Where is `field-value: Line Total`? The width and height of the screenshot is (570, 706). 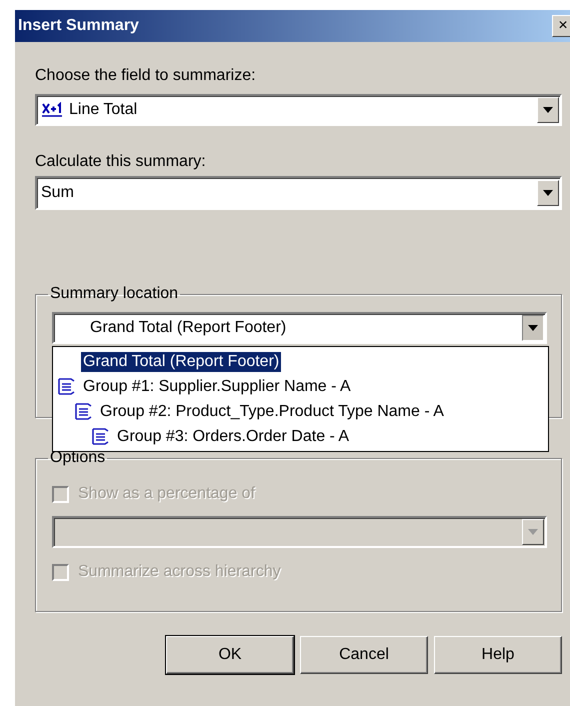
field-value: Line Total is located at coordinates (103, 110).